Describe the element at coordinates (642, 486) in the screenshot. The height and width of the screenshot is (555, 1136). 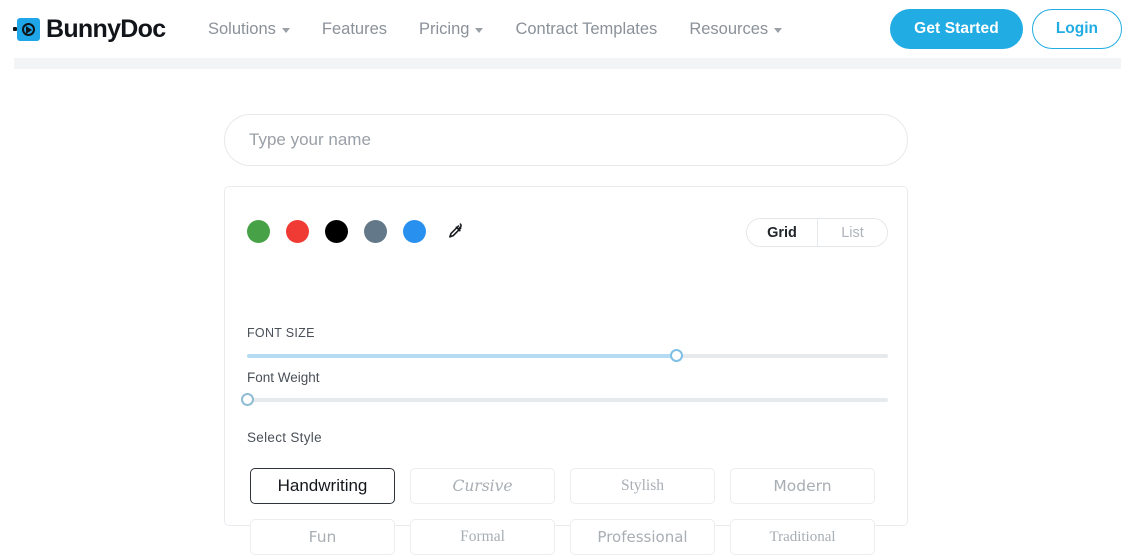
I see `style-option-stylish: Stylish` at that location.